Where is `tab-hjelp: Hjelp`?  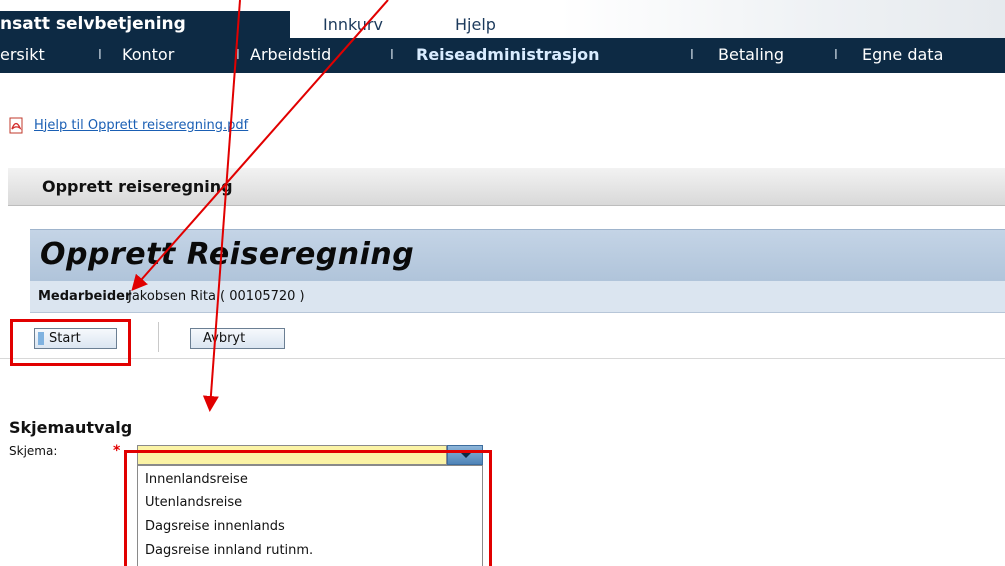 tab-hjelp: Hjelp is located at coordinates (475, 24).